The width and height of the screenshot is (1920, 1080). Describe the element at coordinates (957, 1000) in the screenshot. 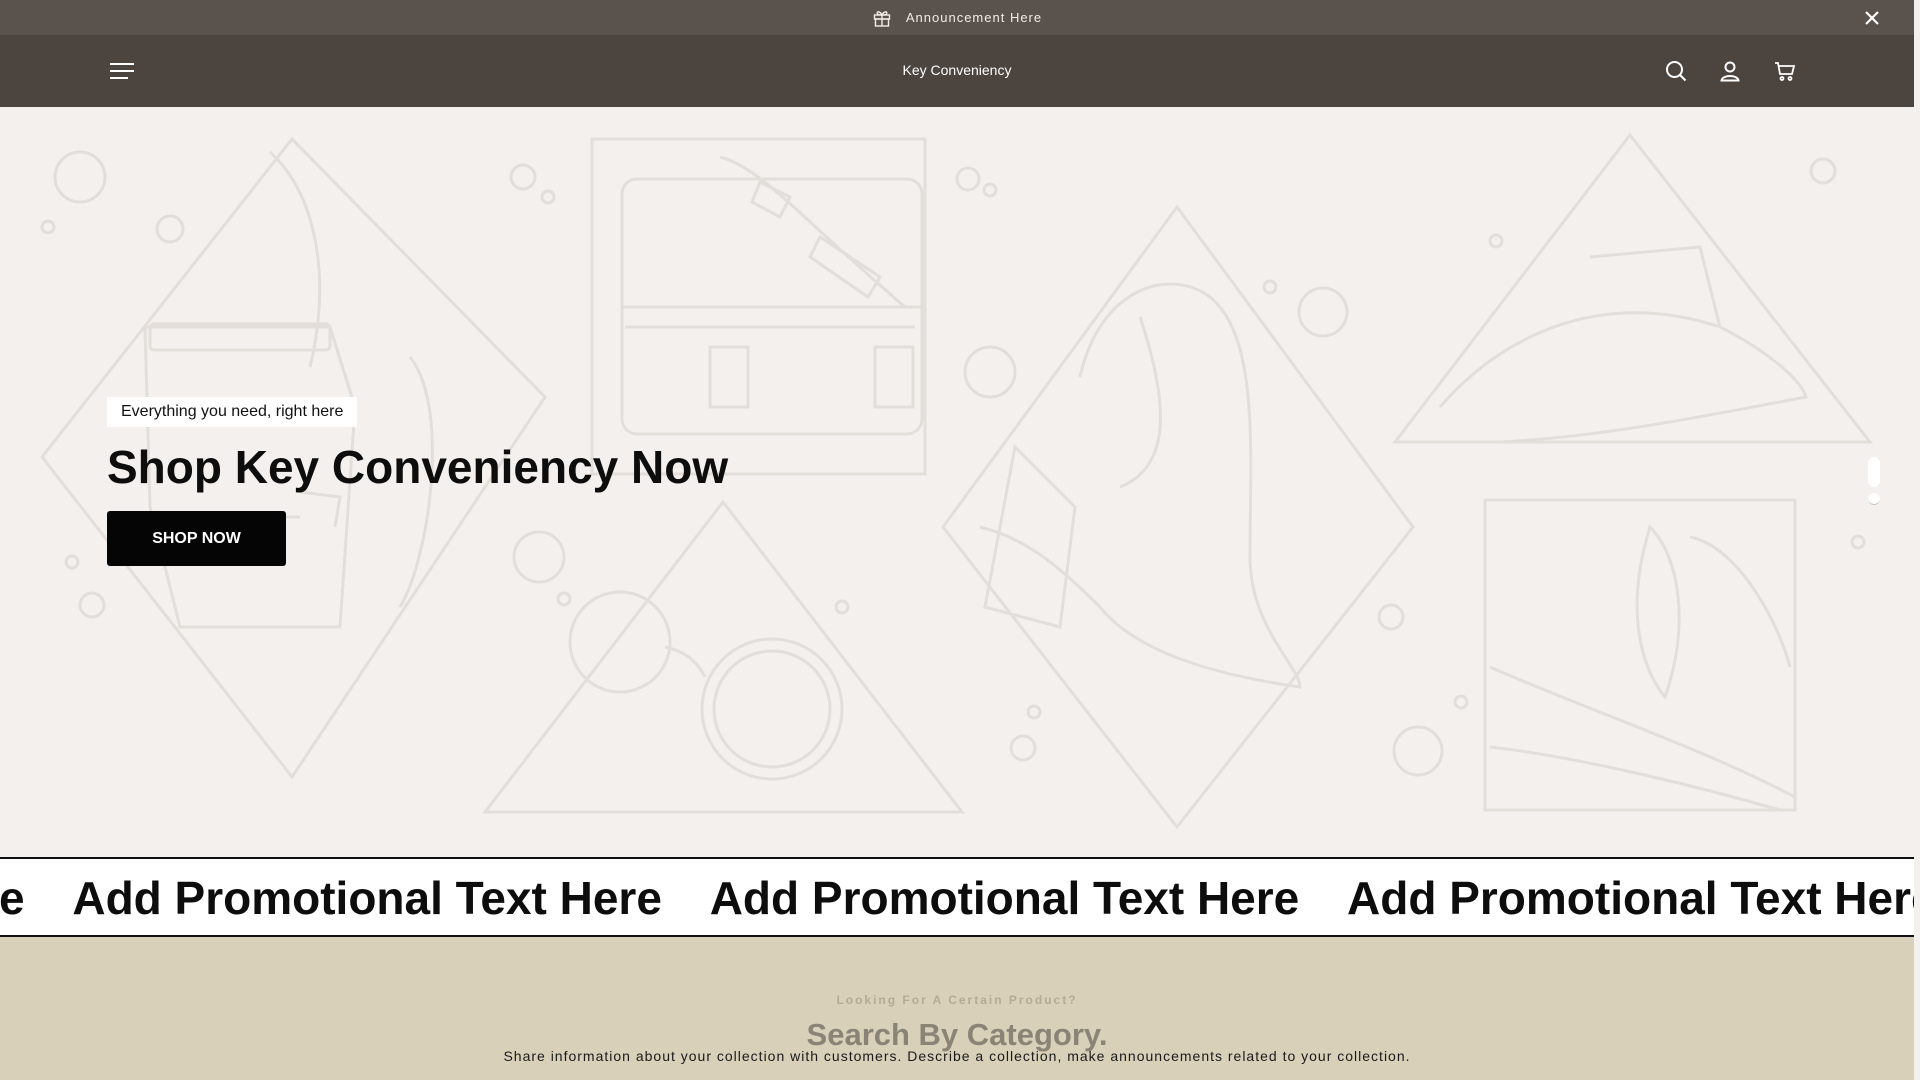

I see `category-eyebrow: Looking For A Certain Product?` at that location.